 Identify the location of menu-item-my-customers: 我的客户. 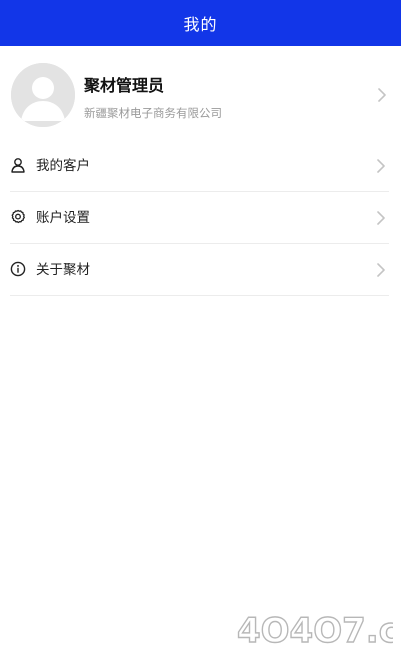
(199, 166).